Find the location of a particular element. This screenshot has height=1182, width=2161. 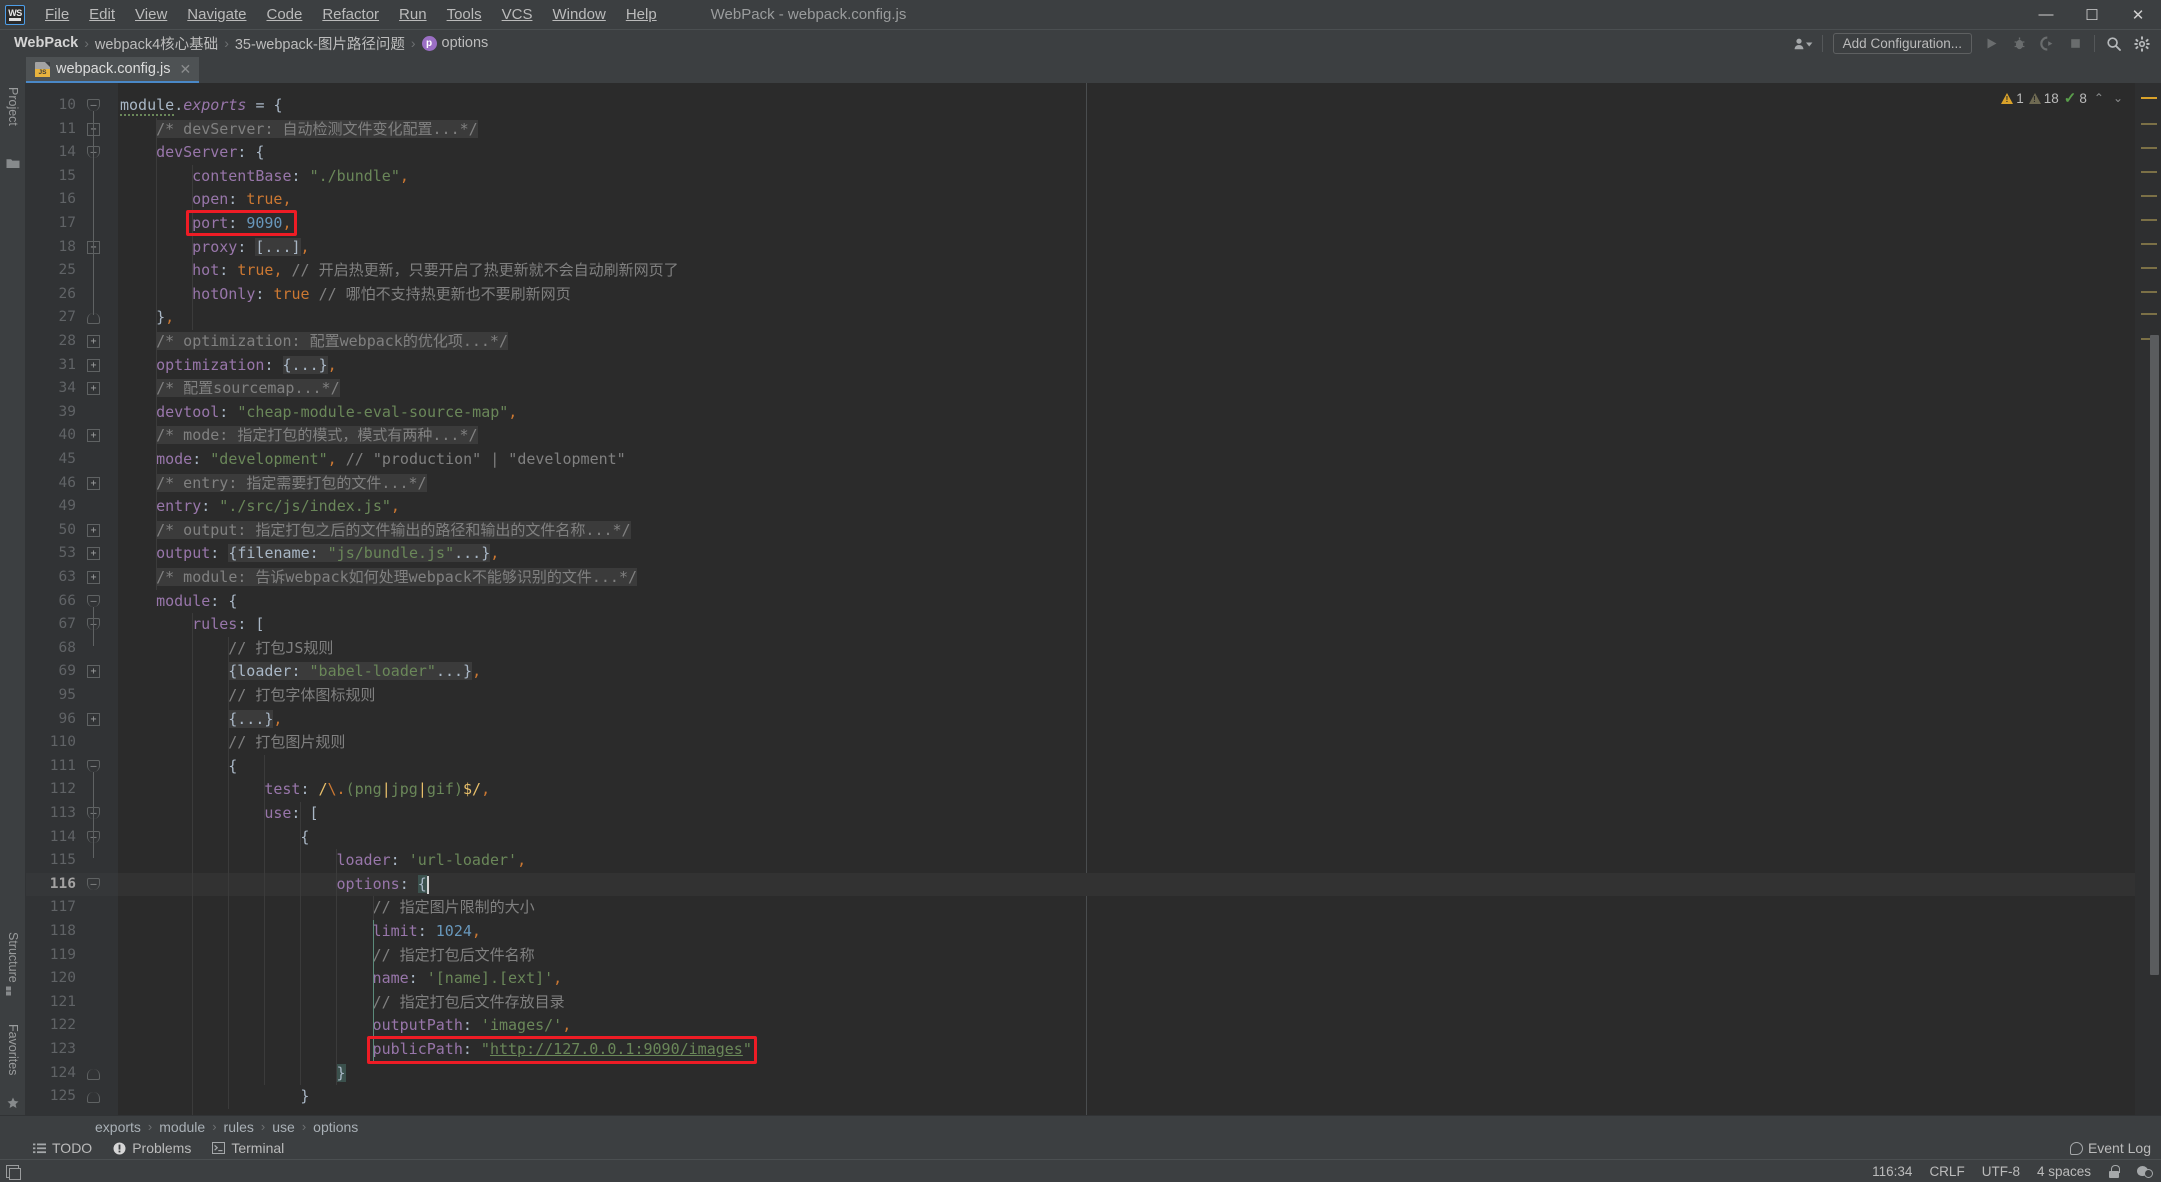

inspection-scrollbar is located at coordinates (2148, 599).